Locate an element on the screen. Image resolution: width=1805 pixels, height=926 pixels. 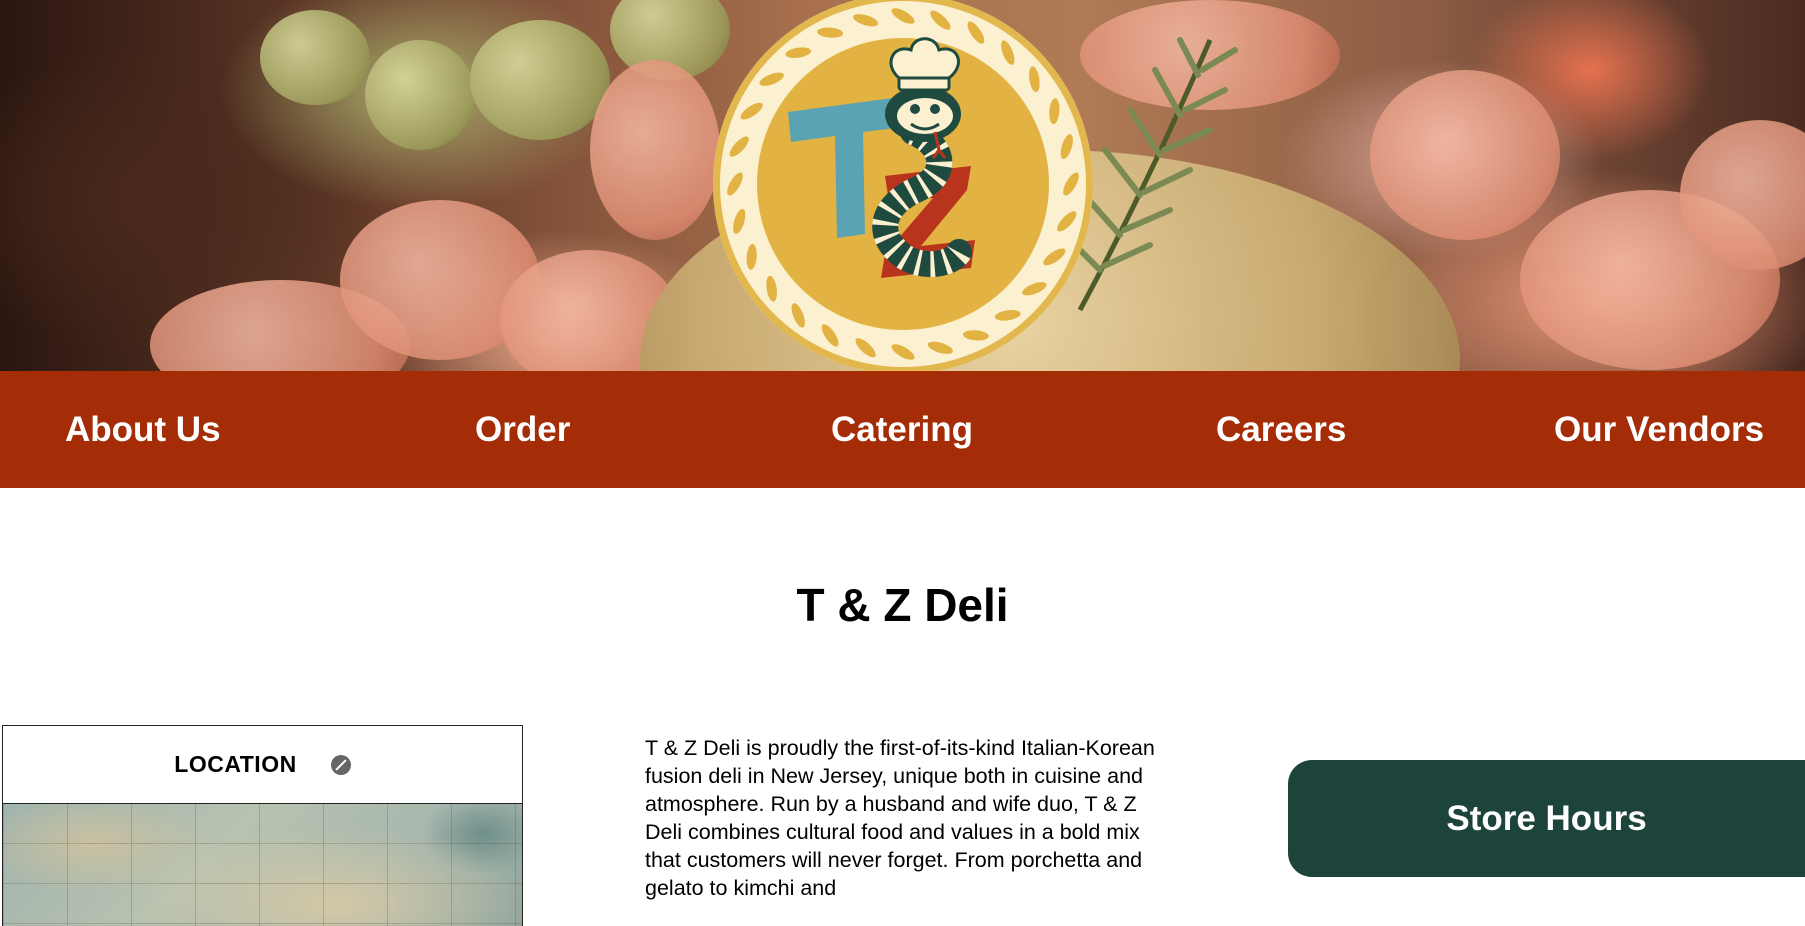
compass-icon is located at coordinates (340, 764).